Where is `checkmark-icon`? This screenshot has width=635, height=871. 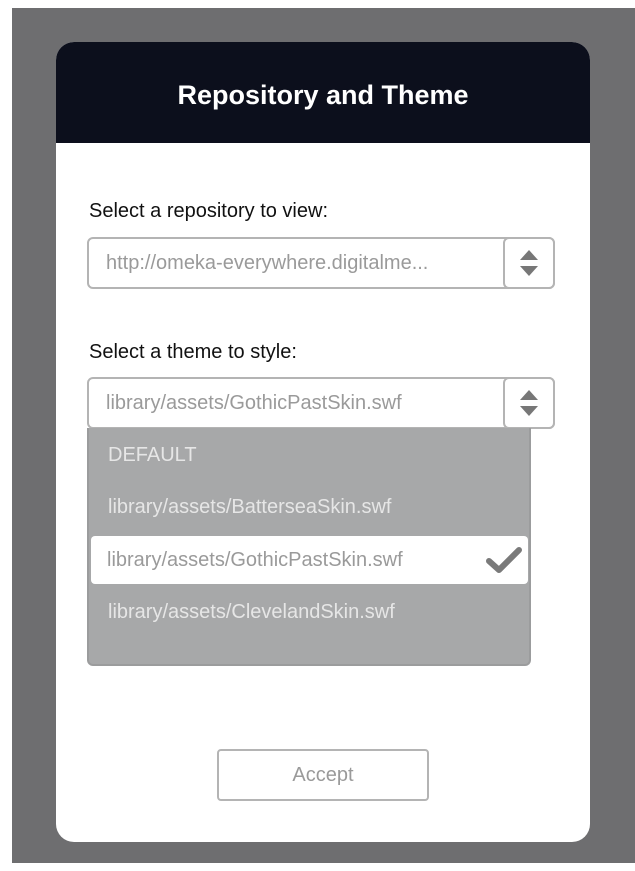
checkmark-icon is located at coordinates (504, 560).